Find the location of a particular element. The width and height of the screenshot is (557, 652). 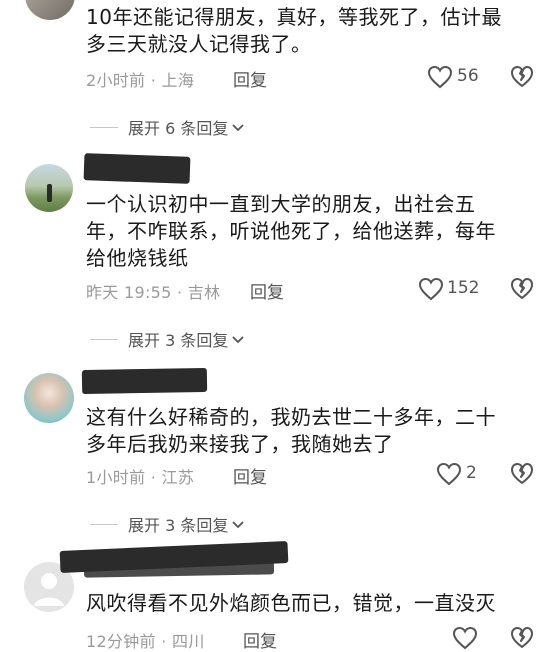

comment-line: 10年还能记得朋友，真好，等我死了，估计最 is located at coordinates (294, 17).